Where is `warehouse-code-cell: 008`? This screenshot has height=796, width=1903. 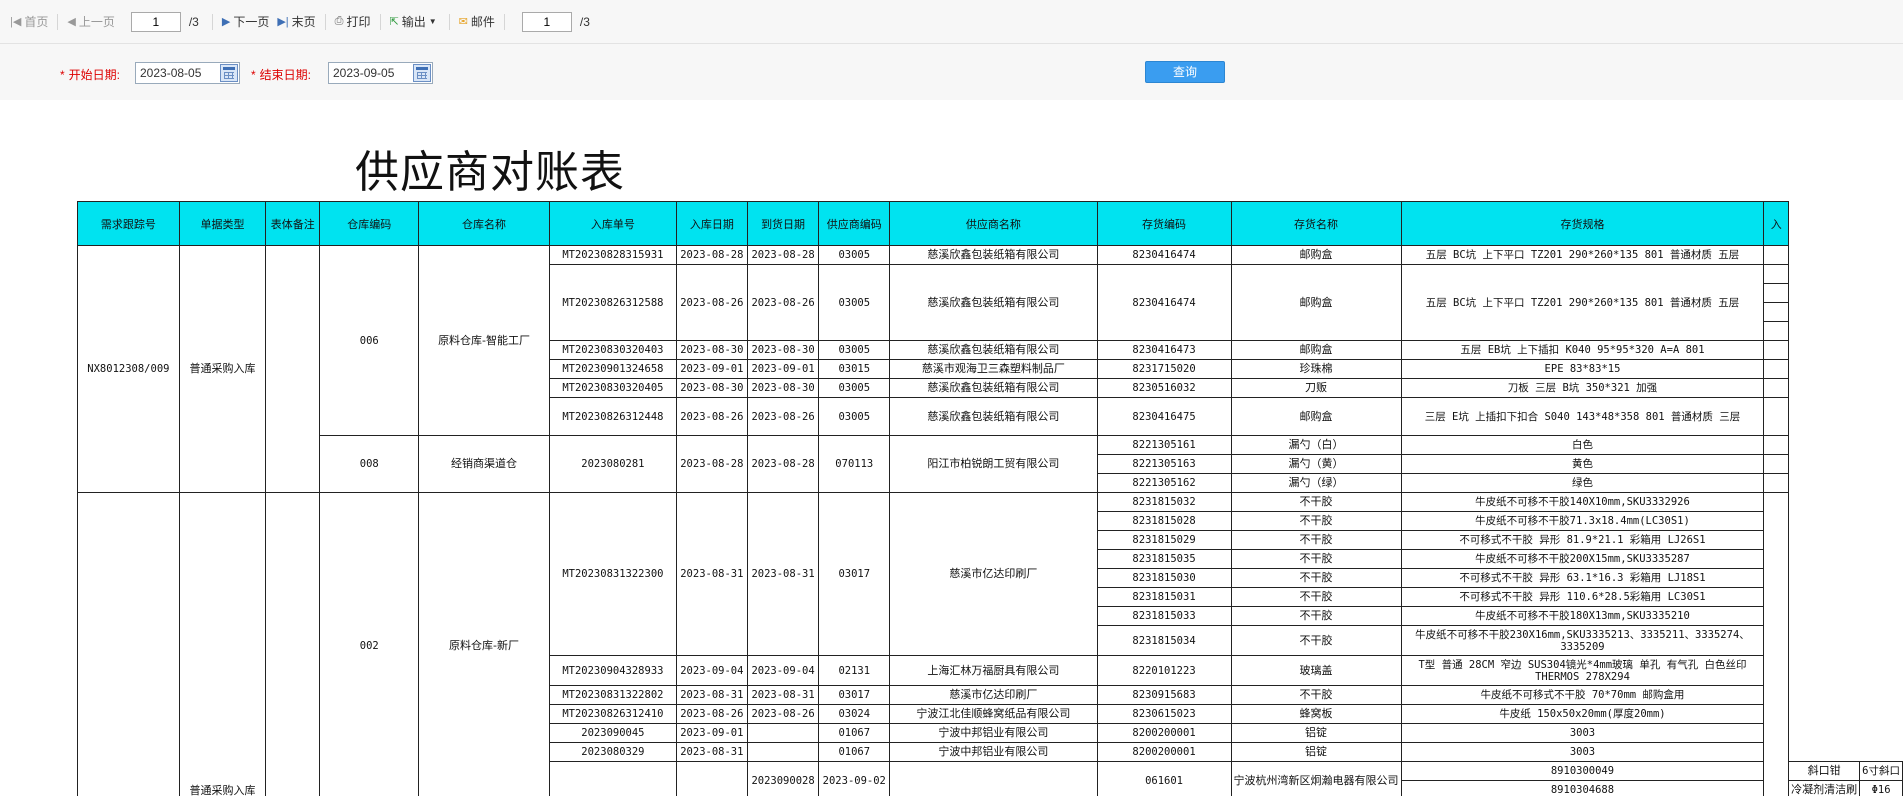 warehouse-code-cell: 008 is located at coordinates (369, 464).